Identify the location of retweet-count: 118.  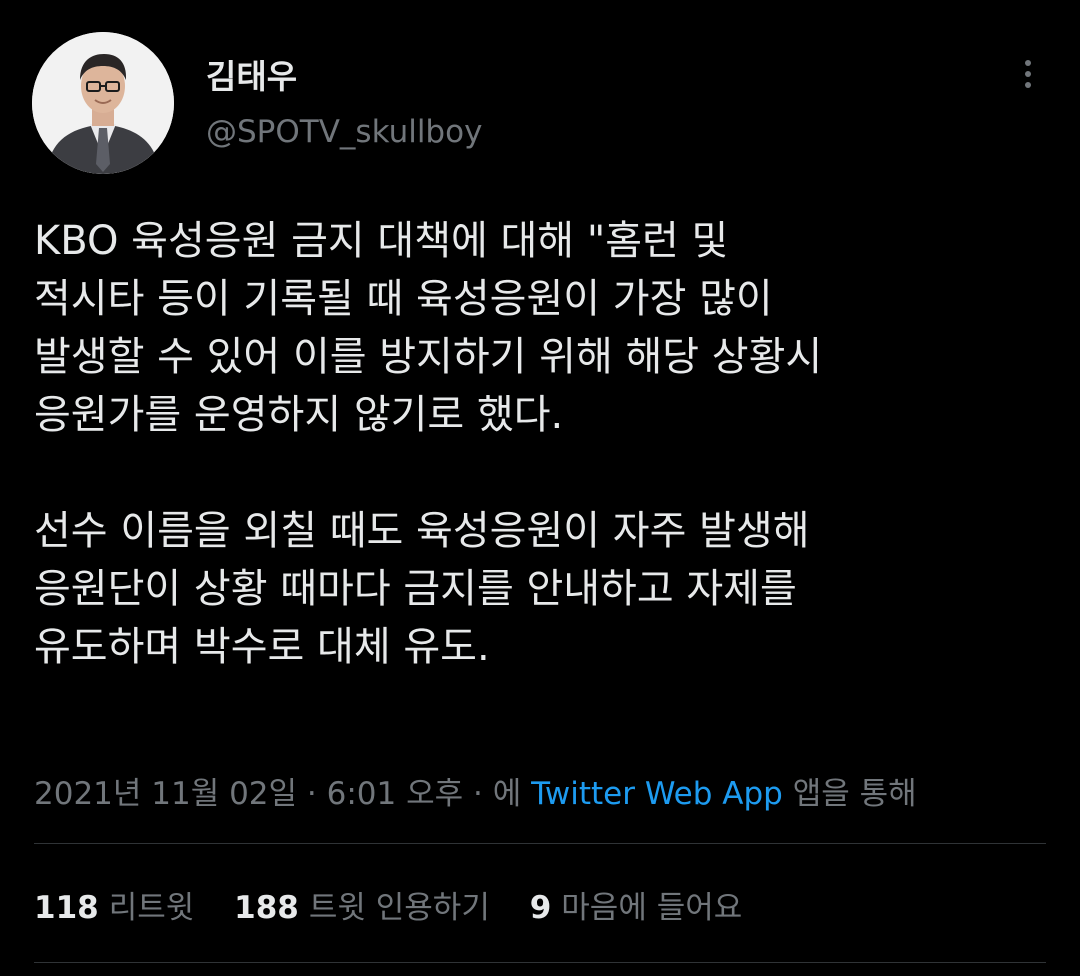
(66, 908).